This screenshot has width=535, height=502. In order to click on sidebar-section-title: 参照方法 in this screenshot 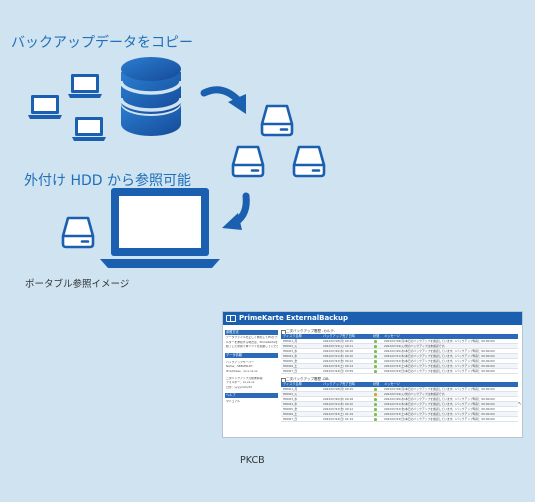, I will do `click(251, 332)`.